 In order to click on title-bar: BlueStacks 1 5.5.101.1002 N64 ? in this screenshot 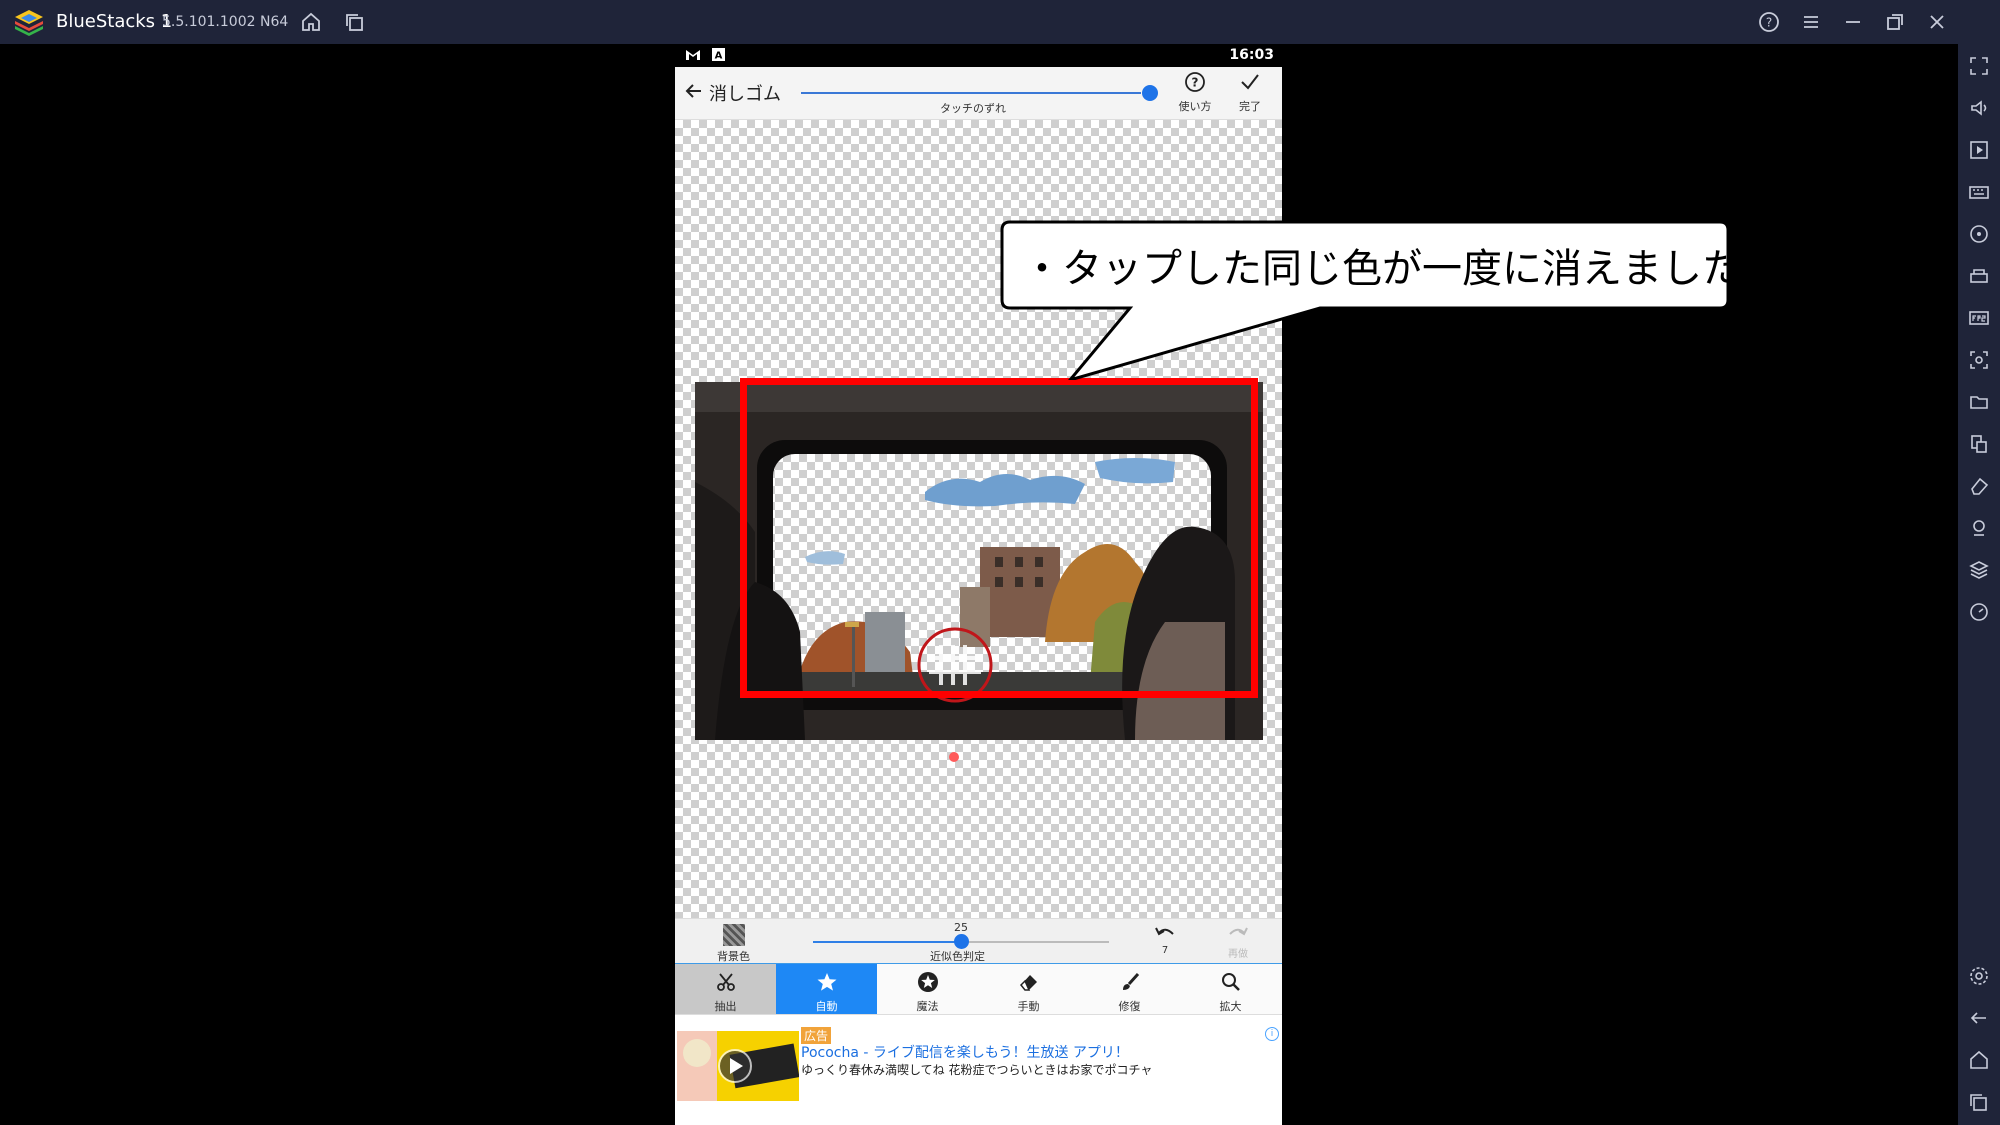, I will do `click(1000, 22)`.